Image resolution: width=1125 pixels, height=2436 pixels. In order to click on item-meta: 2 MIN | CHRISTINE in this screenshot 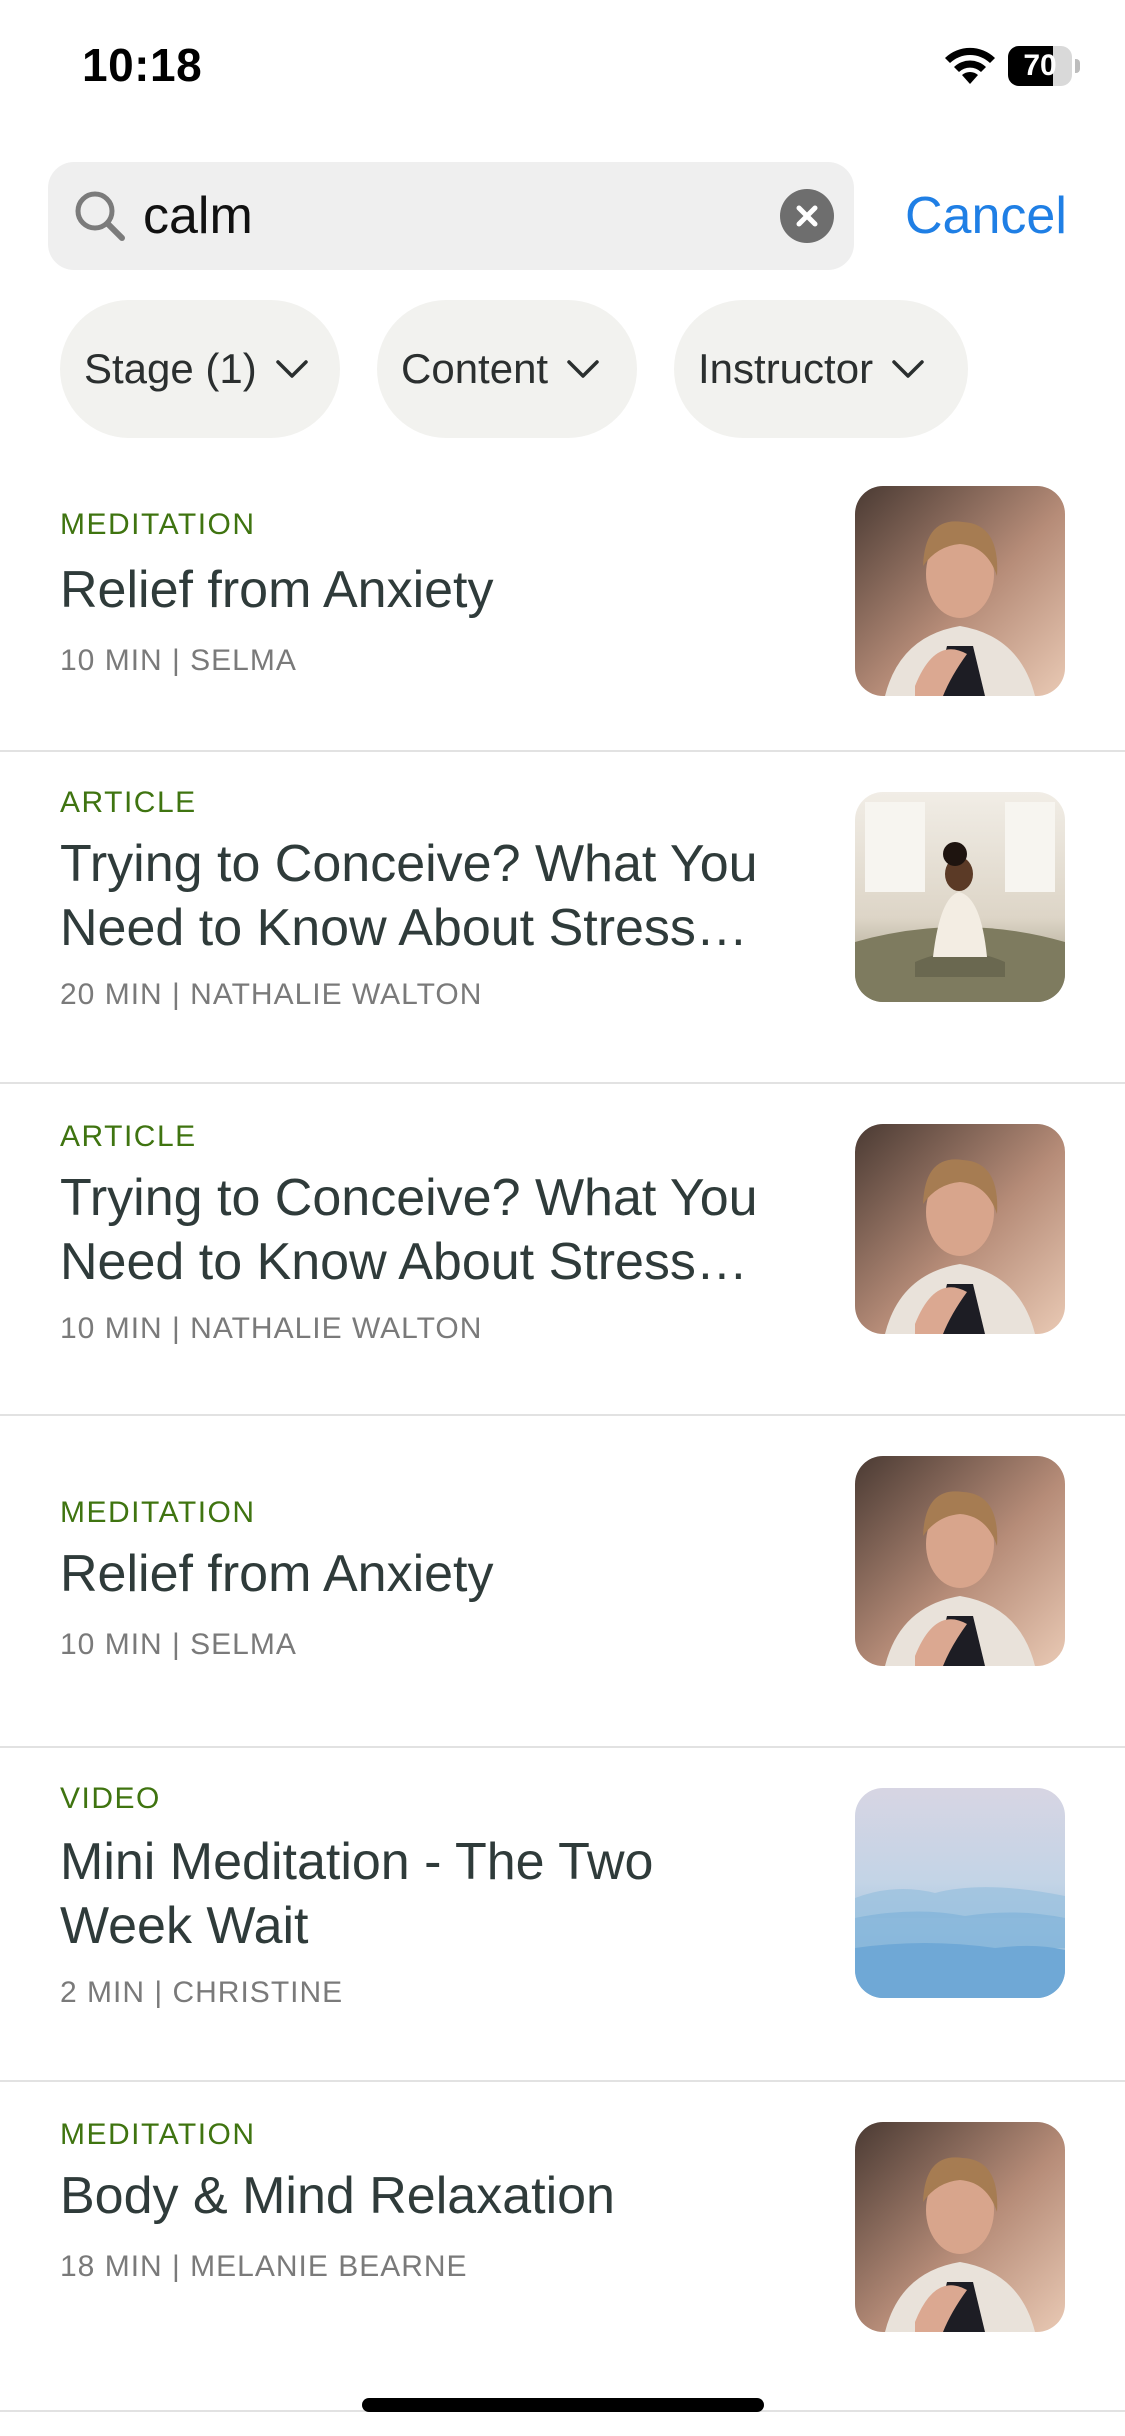, I will do `click(202, 1992)`.